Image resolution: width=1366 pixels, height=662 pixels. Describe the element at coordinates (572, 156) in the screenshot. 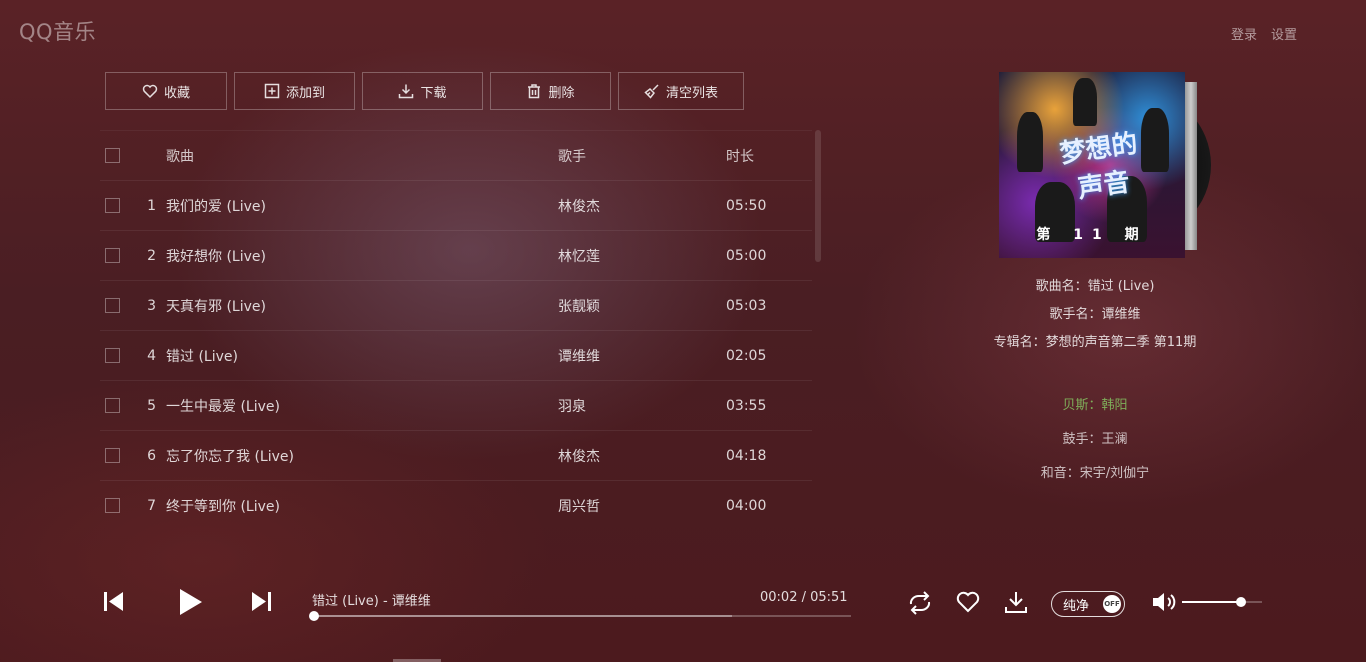

I see `header-artist: 歌手` at that location.